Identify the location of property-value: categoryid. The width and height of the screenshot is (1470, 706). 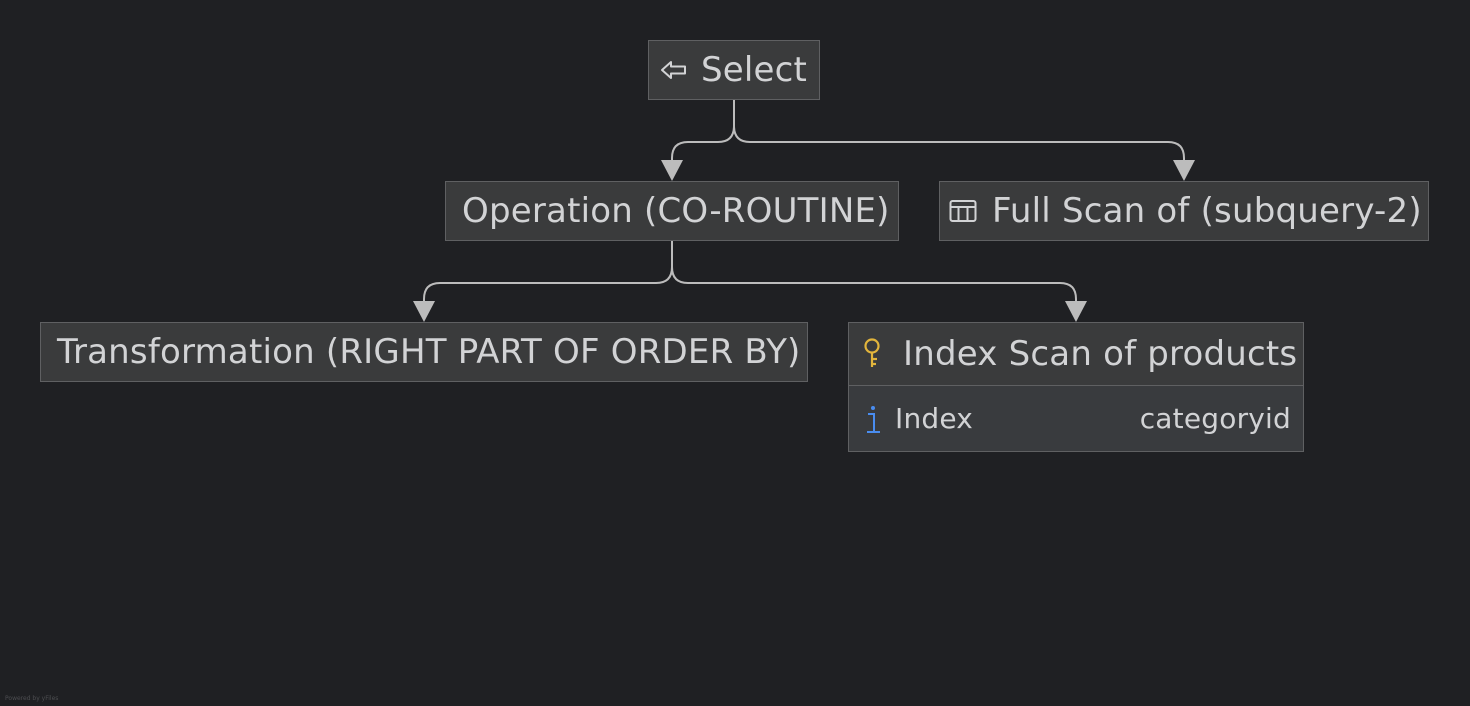
(1215, 418).